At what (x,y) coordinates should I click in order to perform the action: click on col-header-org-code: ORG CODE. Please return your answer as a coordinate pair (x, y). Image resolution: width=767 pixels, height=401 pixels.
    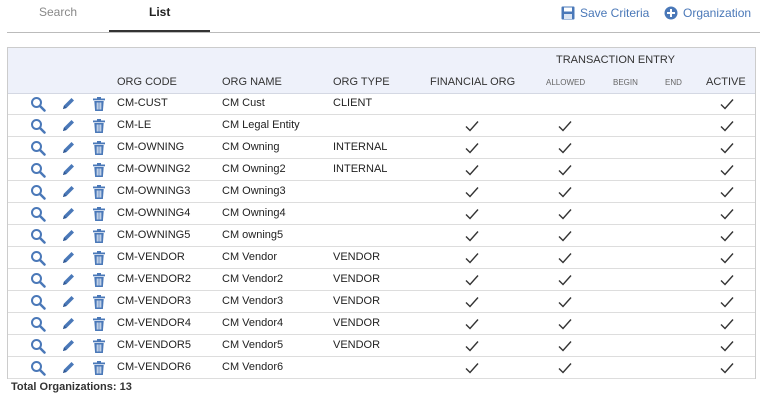
    Looking at the image, I should click on (147, 82).